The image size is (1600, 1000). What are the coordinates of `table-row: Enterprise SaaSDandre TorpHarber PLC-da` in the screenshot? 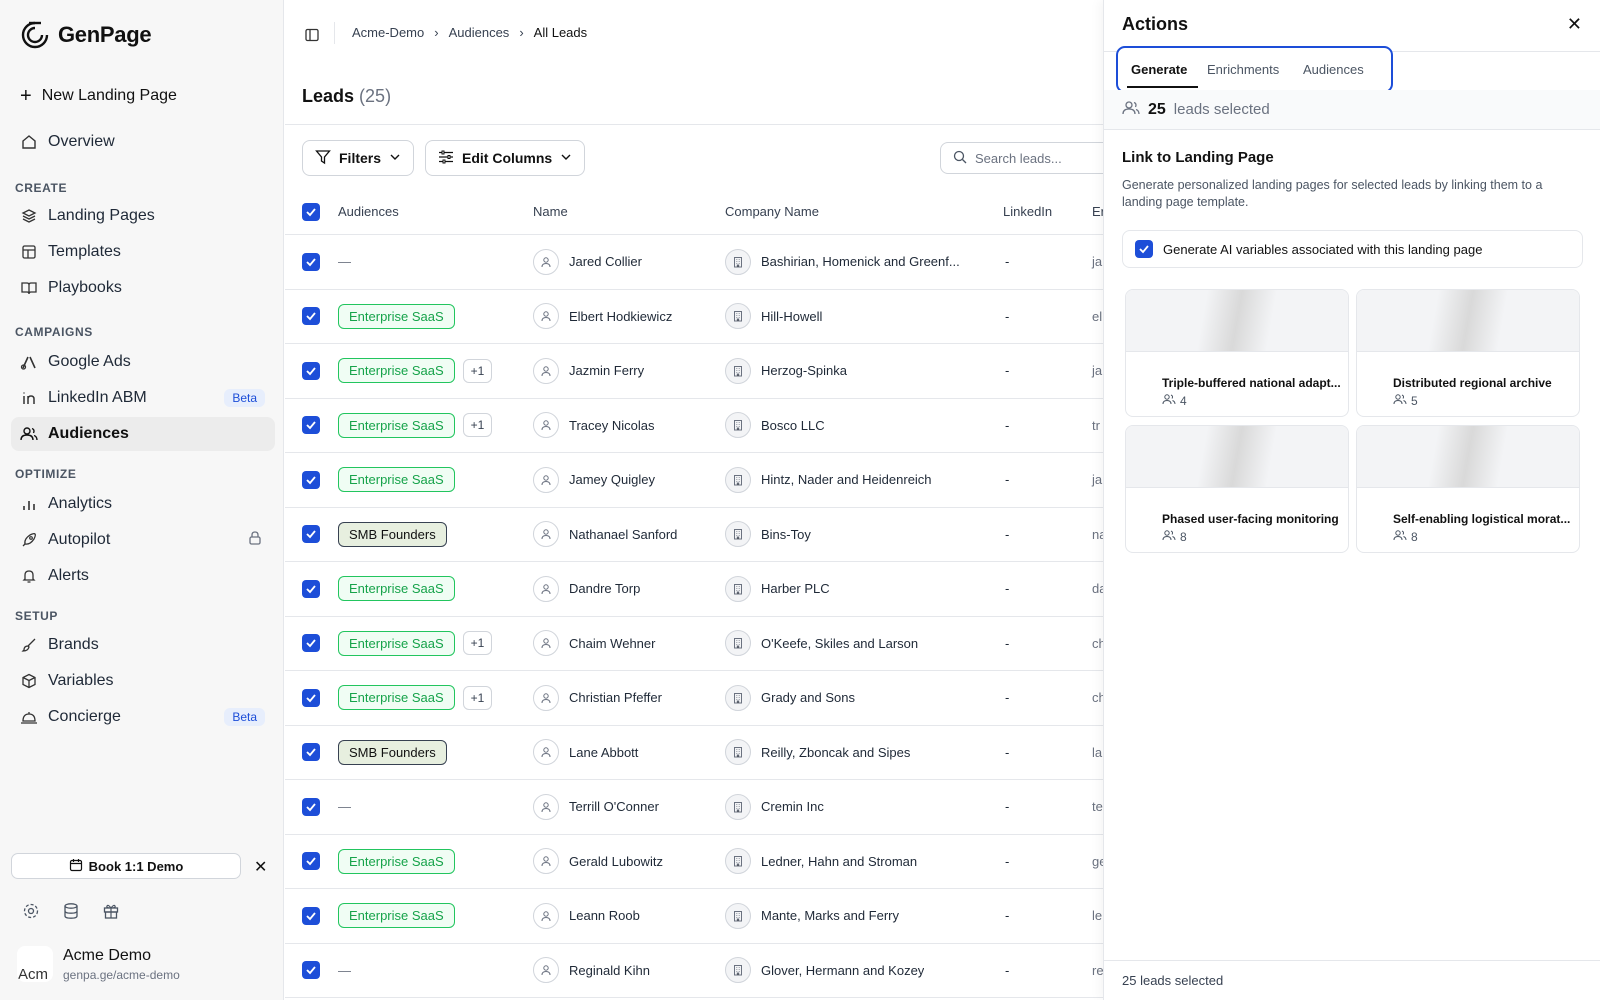 It's located at (695, 589).